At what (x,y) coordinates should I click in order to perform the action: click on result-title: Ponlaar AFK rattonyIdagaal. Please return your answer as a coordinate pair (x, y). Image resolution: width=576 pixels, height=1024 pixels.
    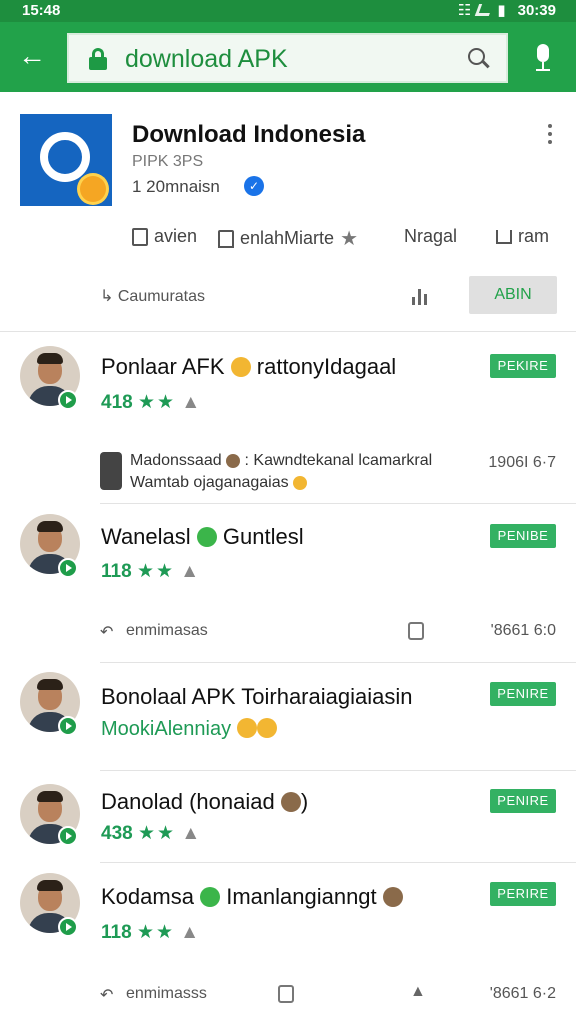
    Looking at the image, I should click on (248, 367).